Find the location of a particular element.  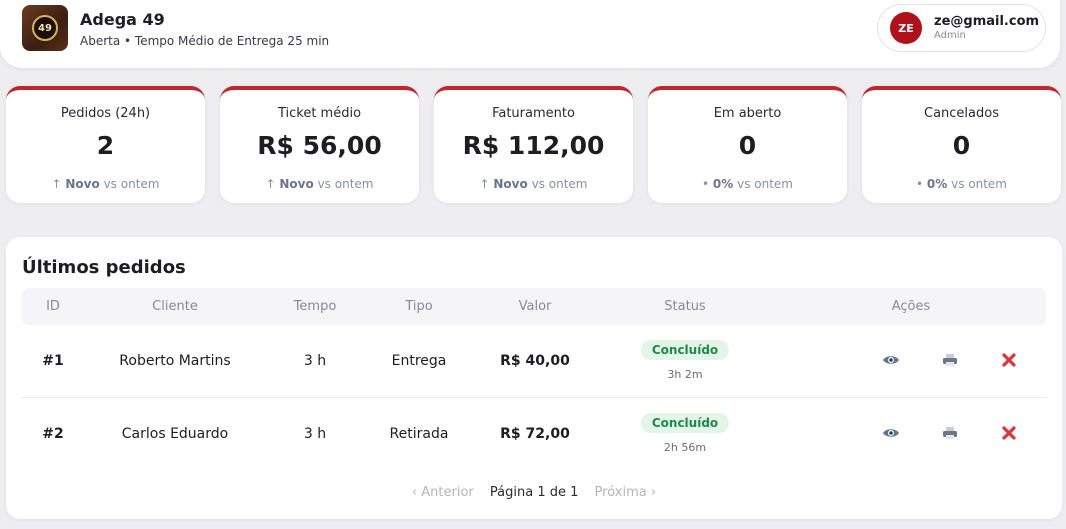

col-client: Cliente is located at coordinates (175, 306).